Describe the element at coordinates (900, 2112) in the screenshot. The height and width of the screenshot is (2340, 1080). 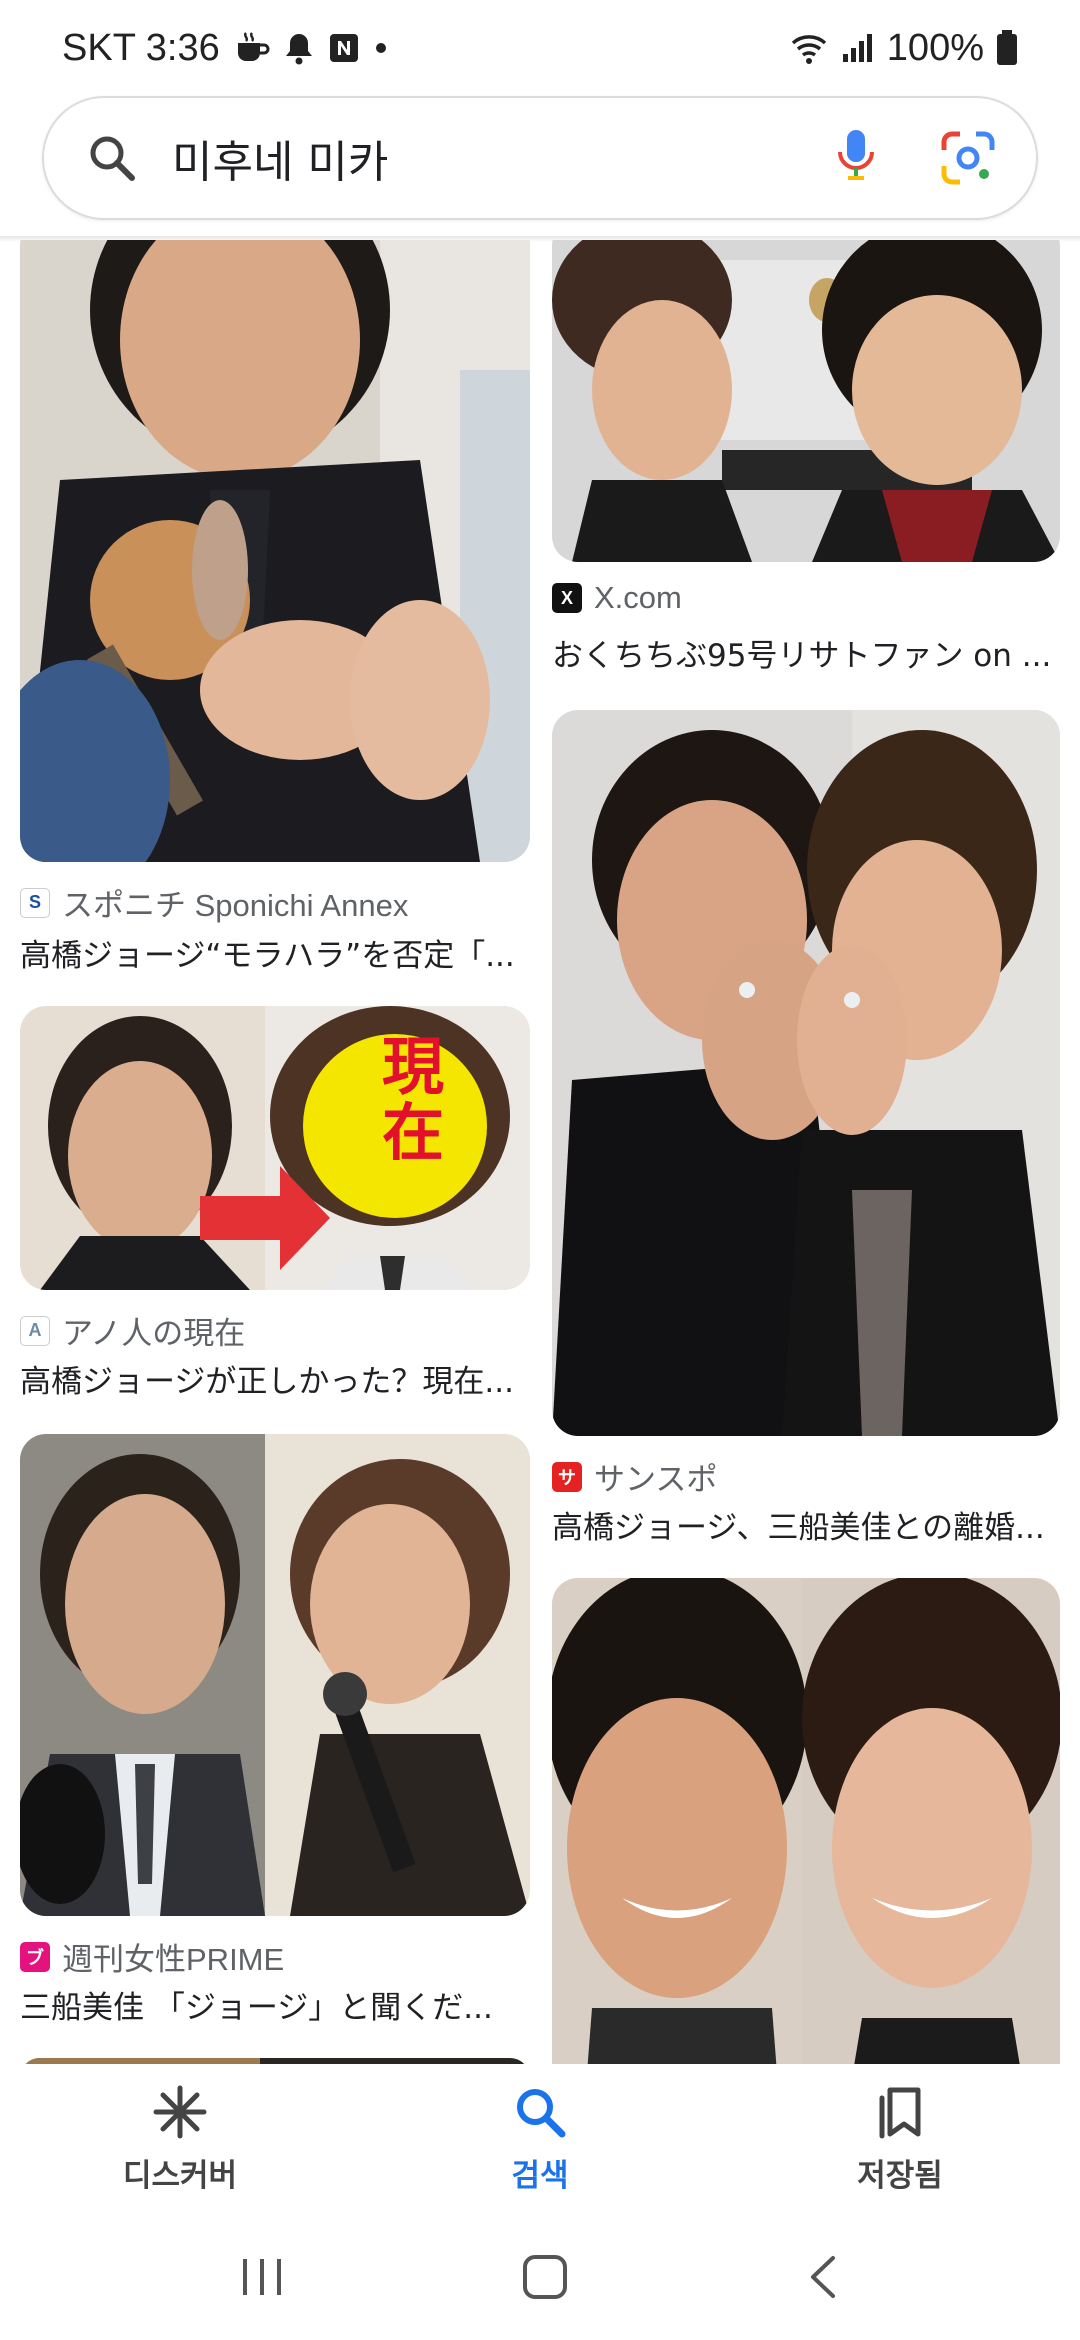
I see `saved-collections-icon` at that location.